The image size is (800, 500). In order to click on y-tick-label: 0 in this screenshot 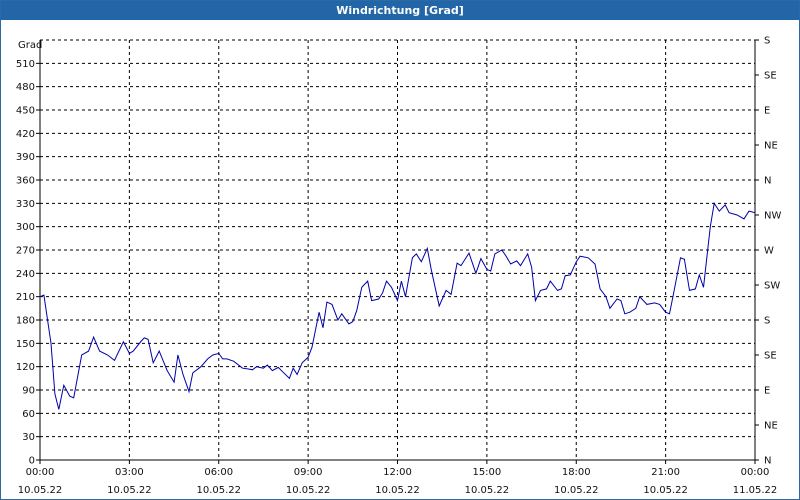, I will do `click(32, 461)`.